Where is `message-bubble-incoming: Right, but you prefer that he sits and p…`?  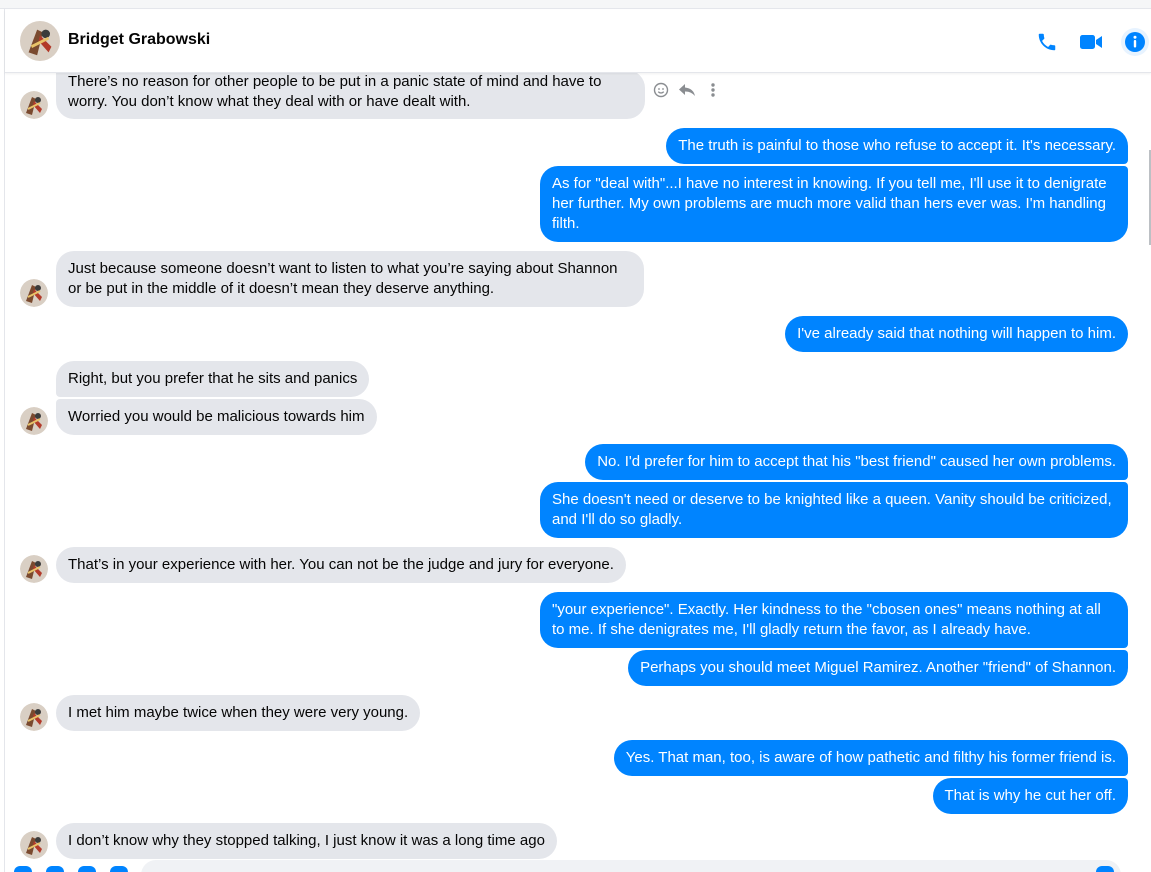
message-bubble-incoming: Right, but you prefer that he sits and p… is located at coordinates (213, 379).